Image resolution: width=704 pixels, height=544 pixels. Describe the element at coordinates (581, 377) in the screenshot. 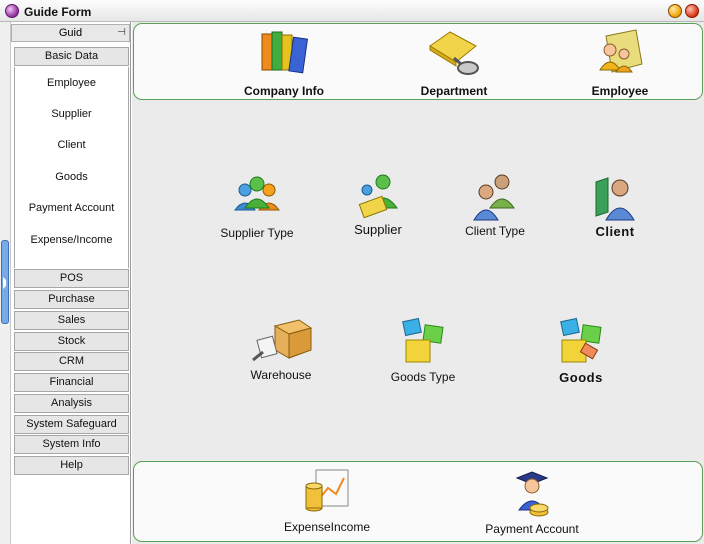

I see `goods-label: Goods` at that location.